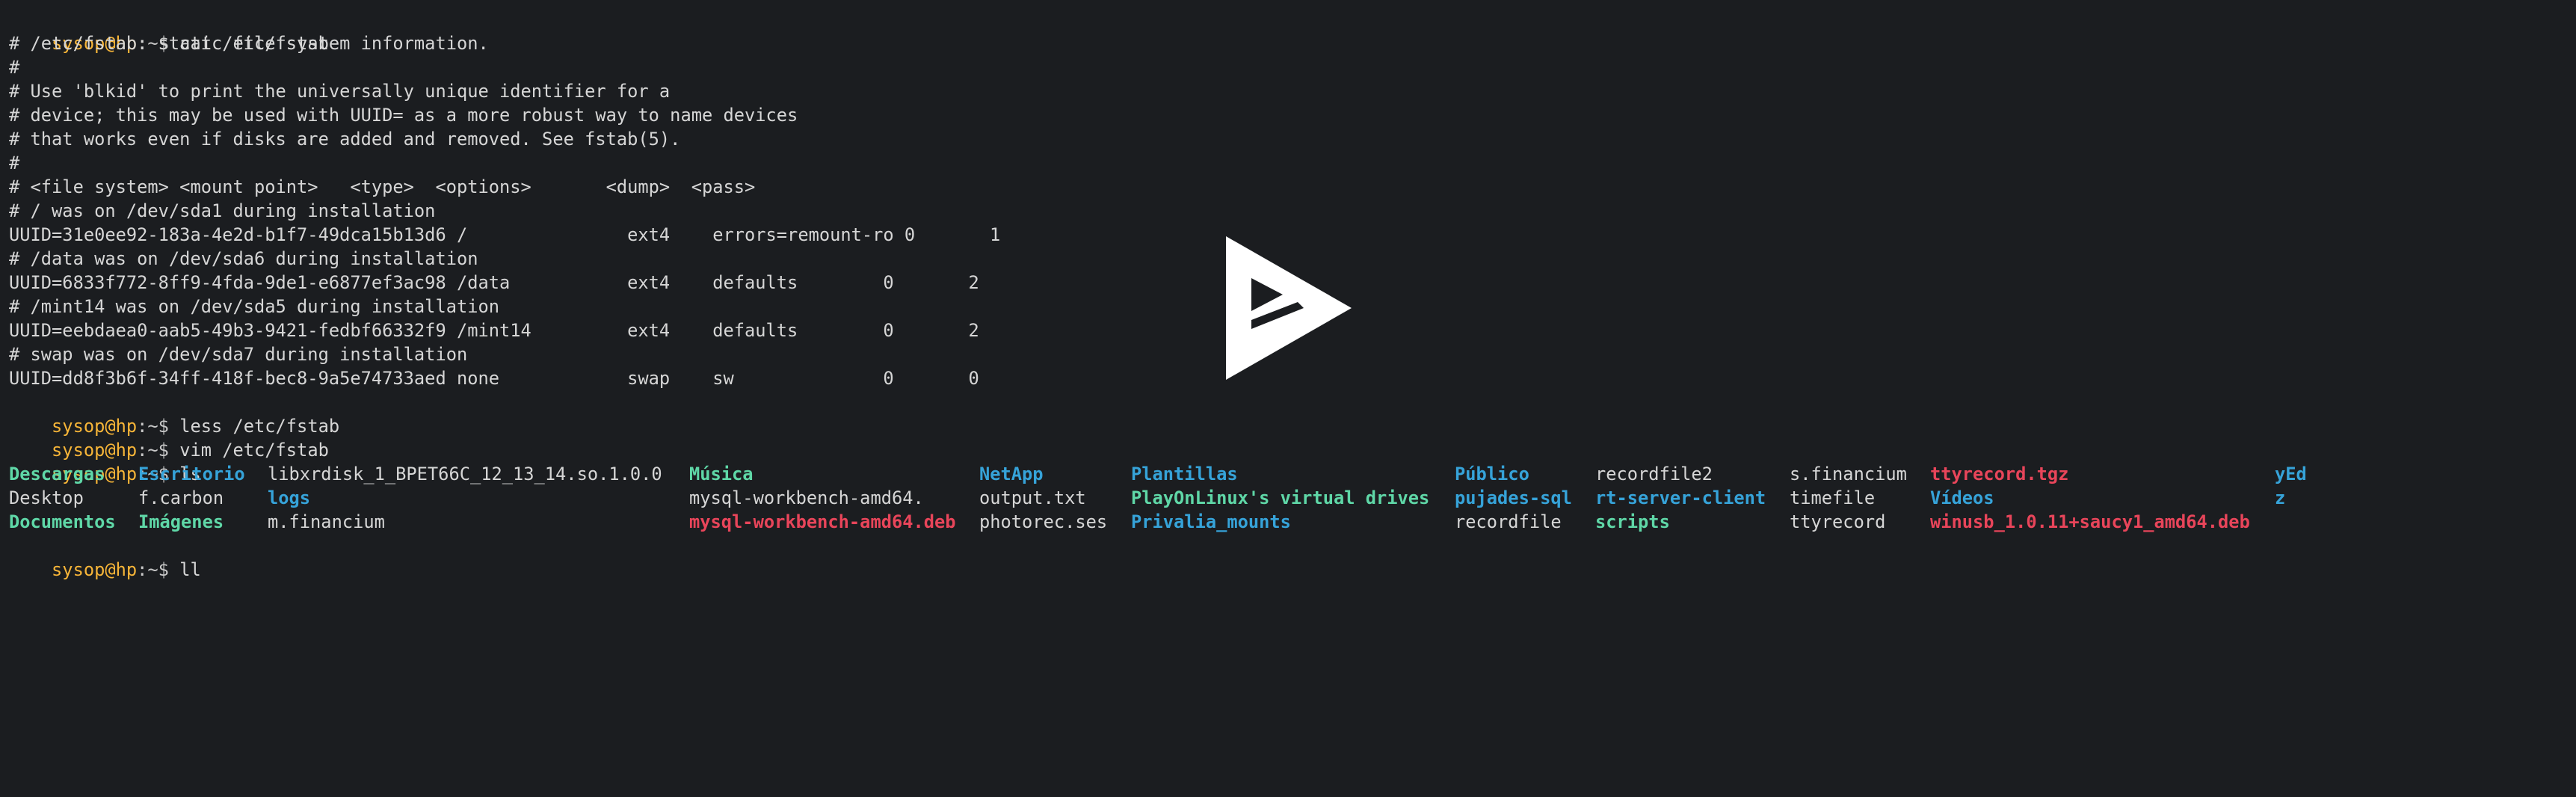  What do you see at coordinates (1632, 521) in the screenshot?
I see `ls-entry: scripts` at bounding box center [1632, 521].